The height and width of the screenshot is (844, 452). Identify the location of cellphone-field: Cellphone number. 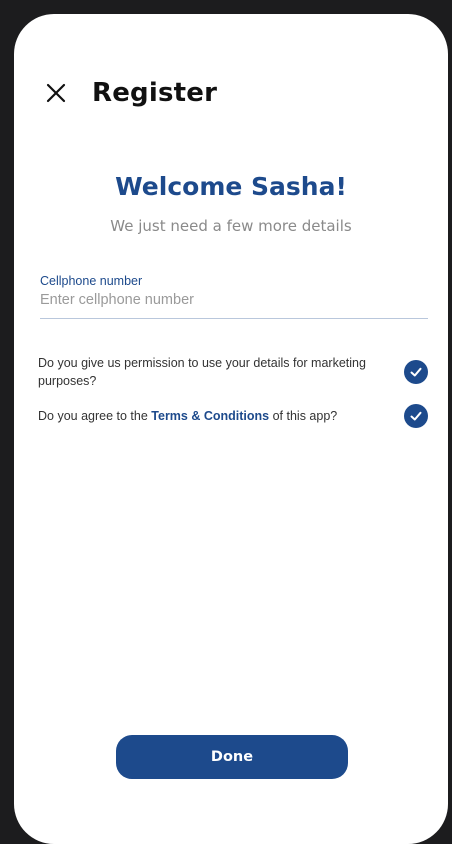
(234, 296).